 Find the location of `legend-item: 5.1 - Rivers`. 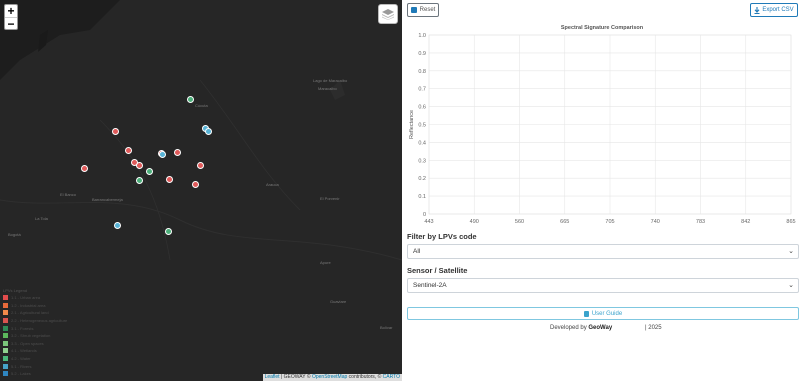

legend-item: 5.1 - Rivers is located at coordinates (53, 366).